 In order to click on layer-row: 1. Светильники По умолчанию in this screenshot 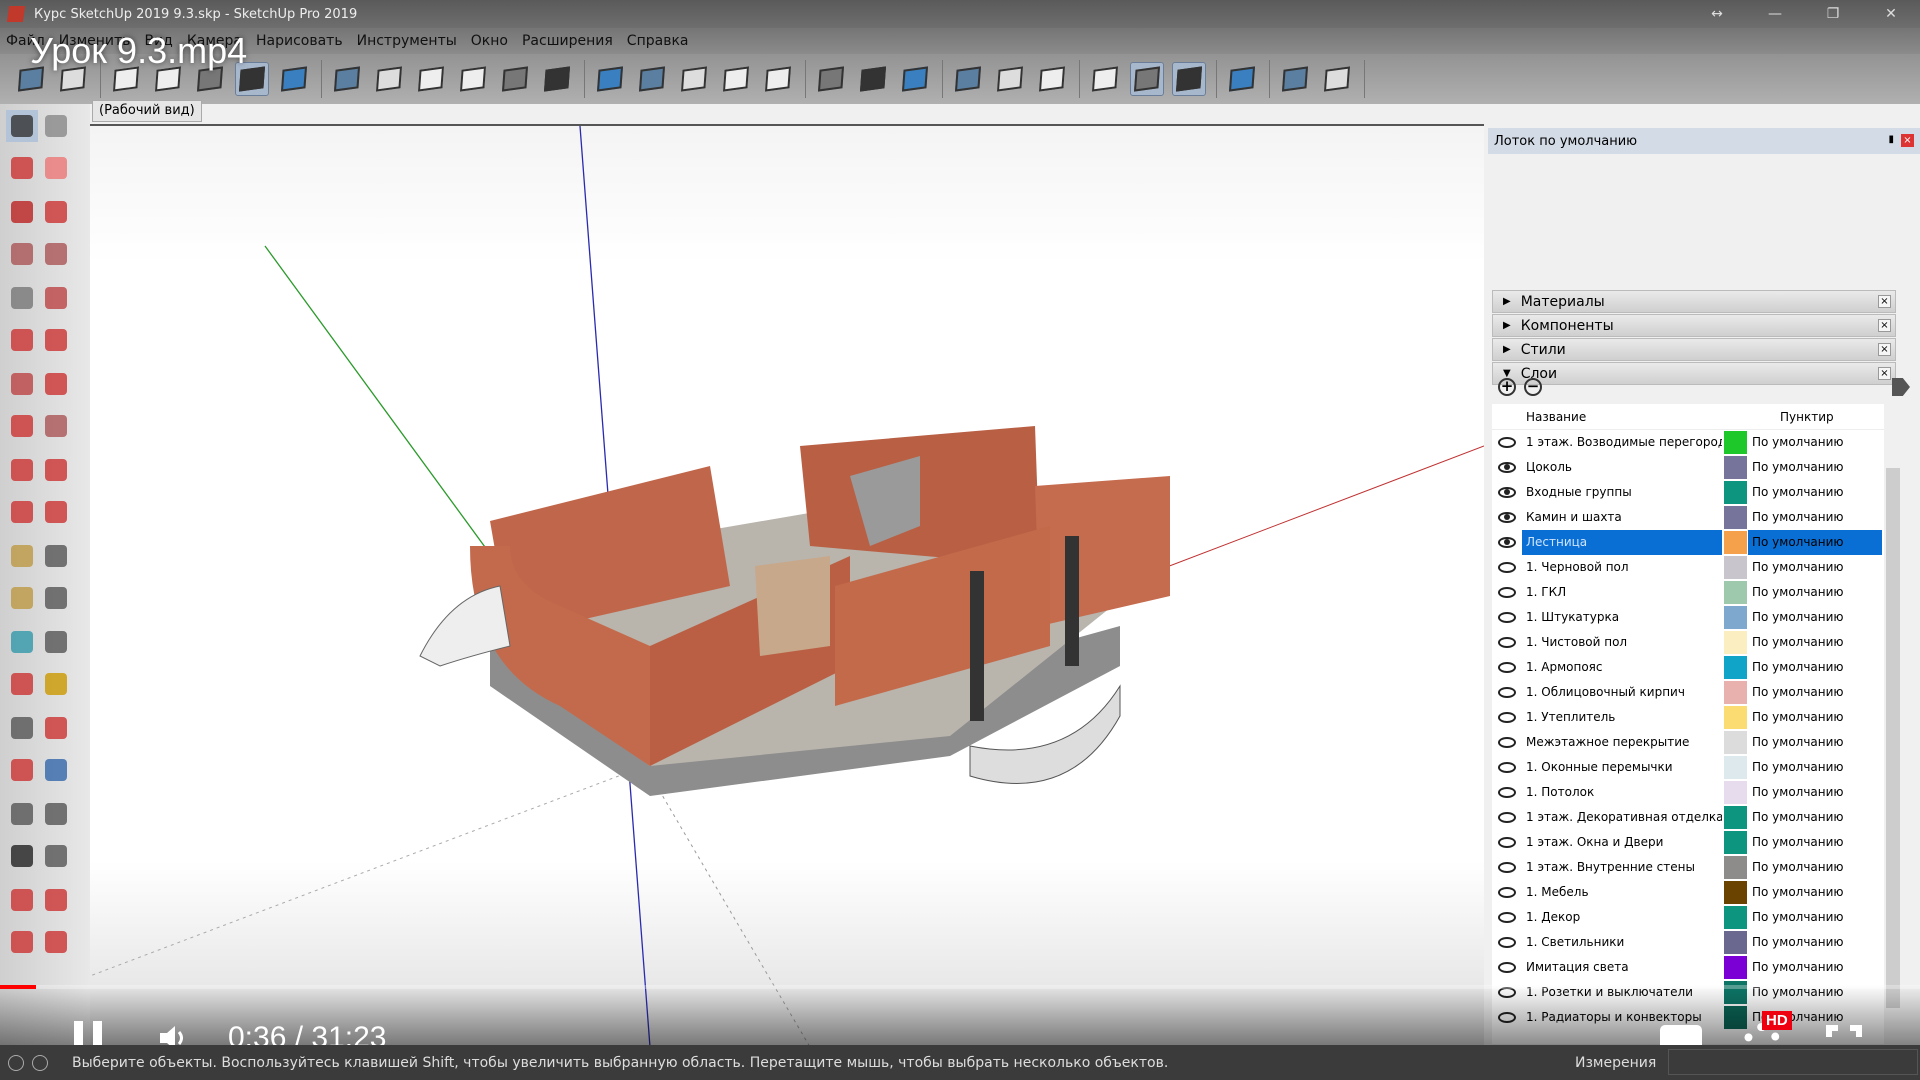, I will do `click(1687, 942)`.